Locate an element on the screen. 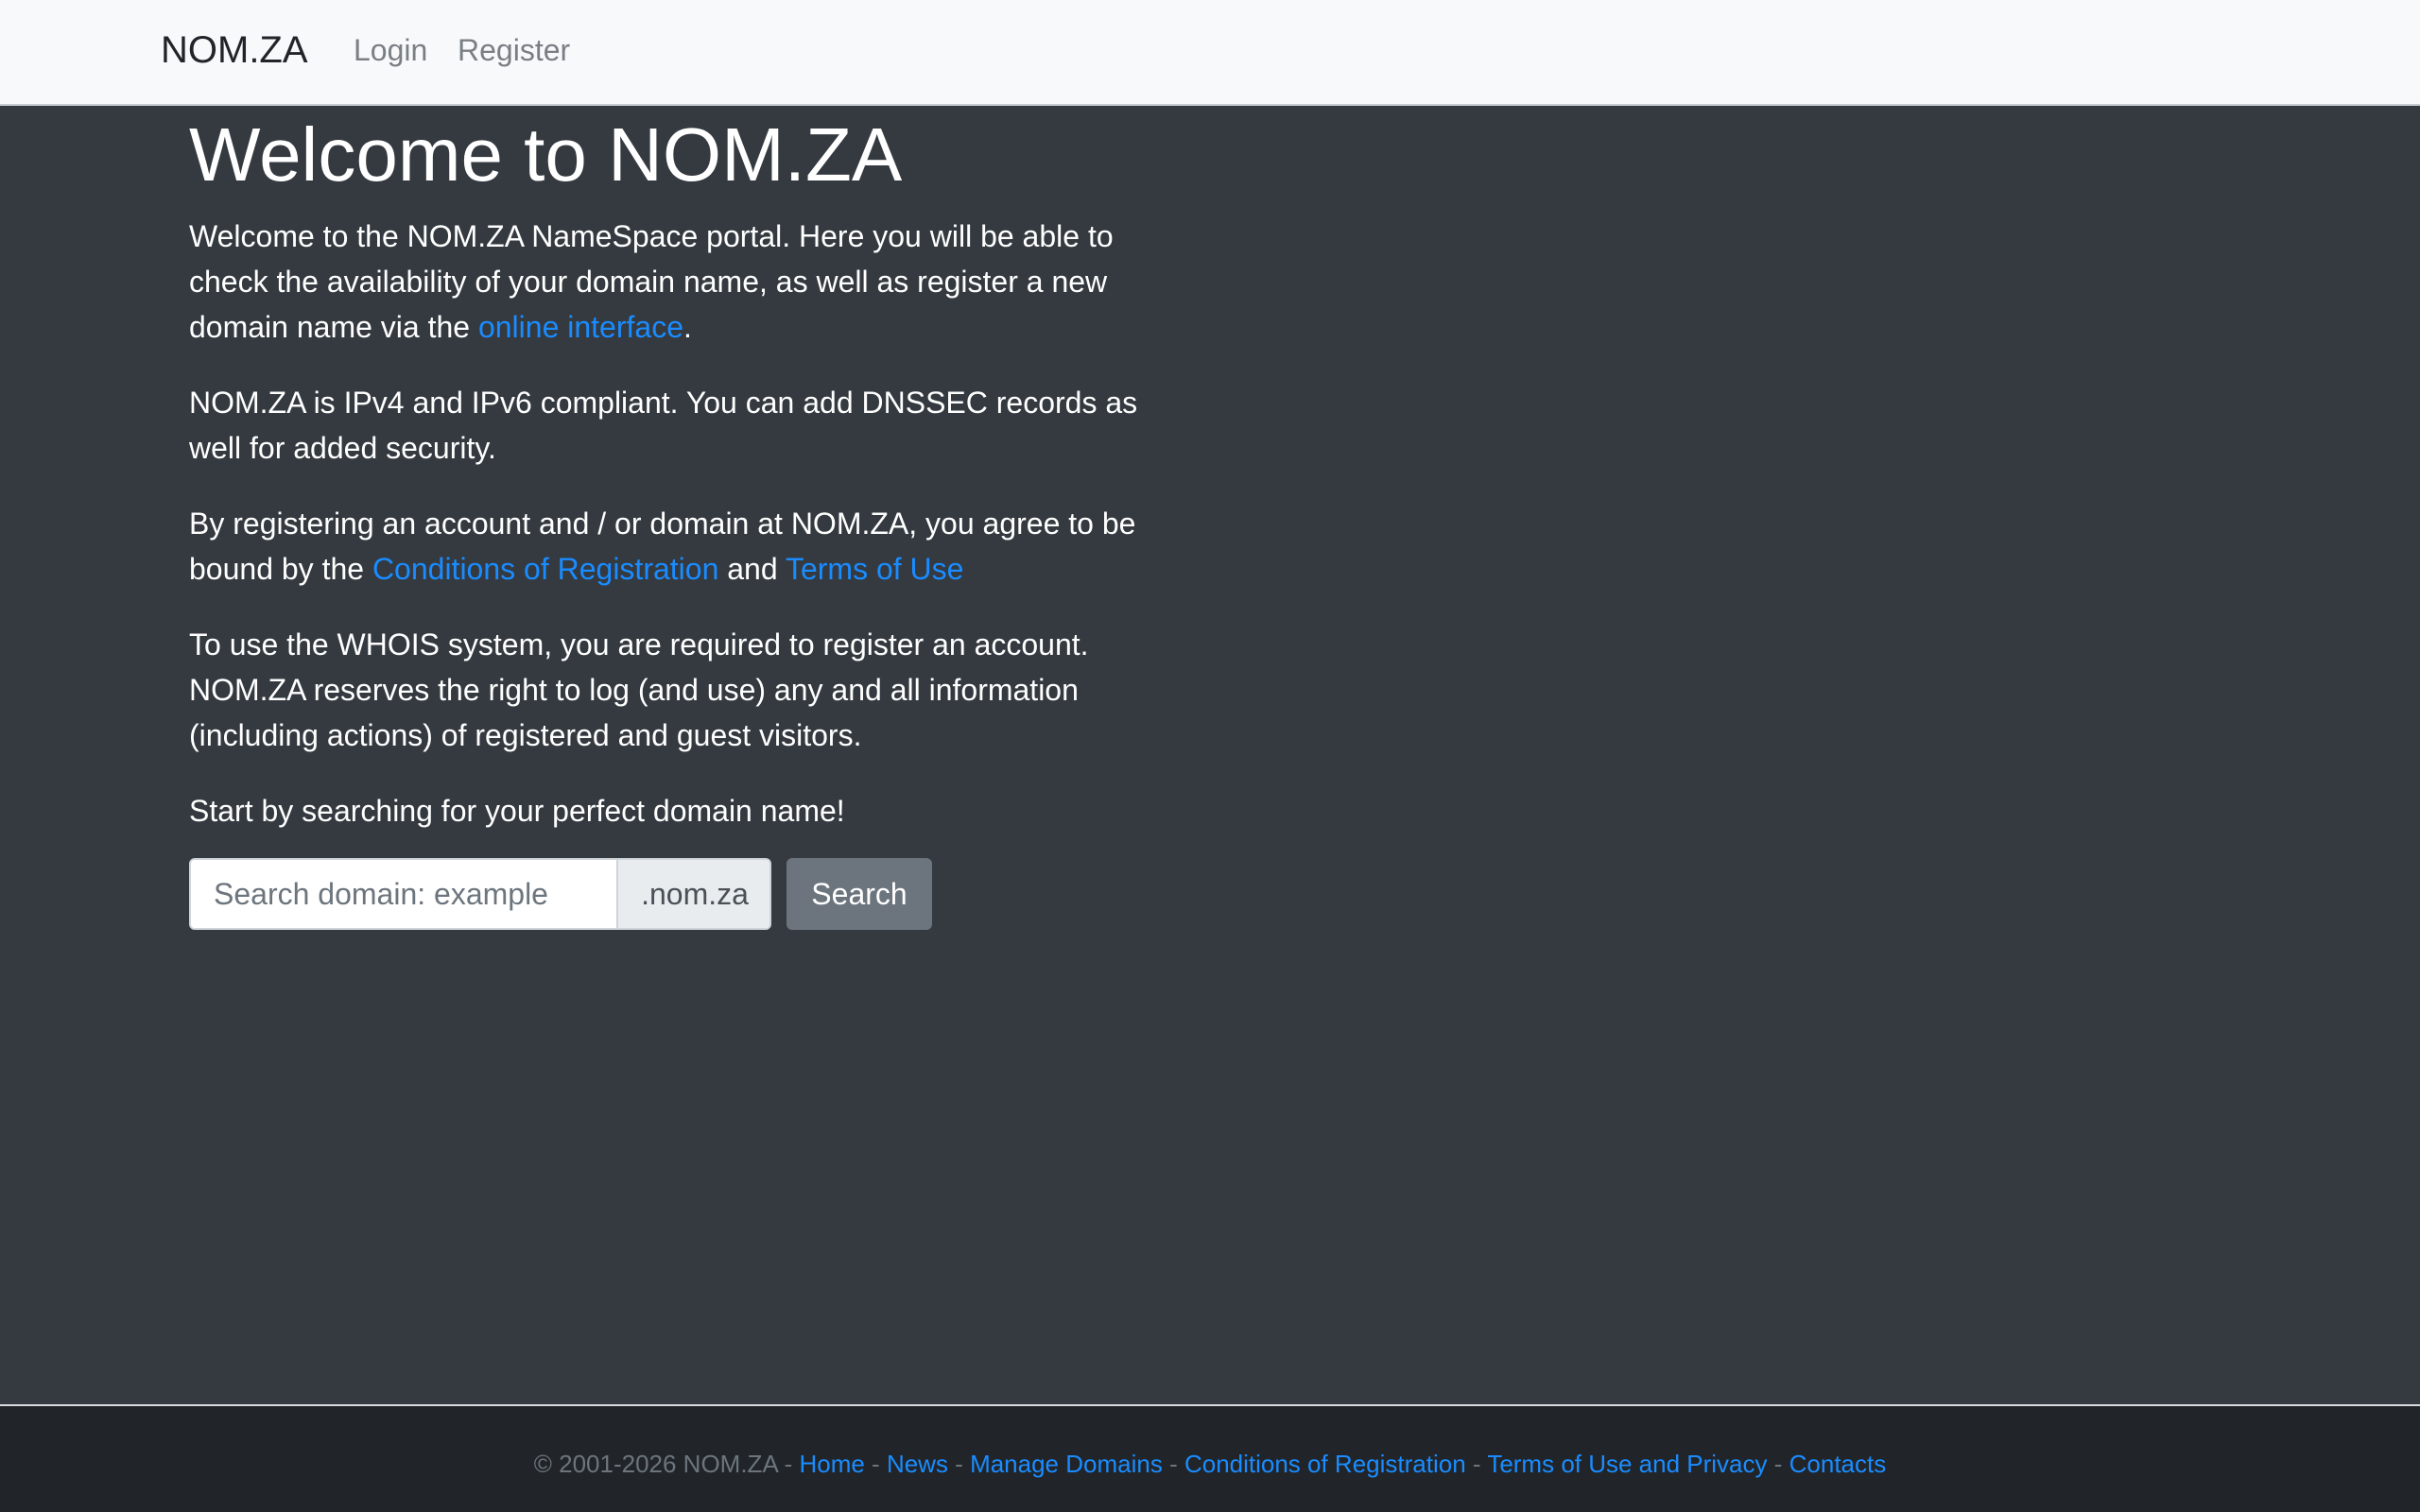  brand-link: NOM.ZA is located at coordinates (234, 50).